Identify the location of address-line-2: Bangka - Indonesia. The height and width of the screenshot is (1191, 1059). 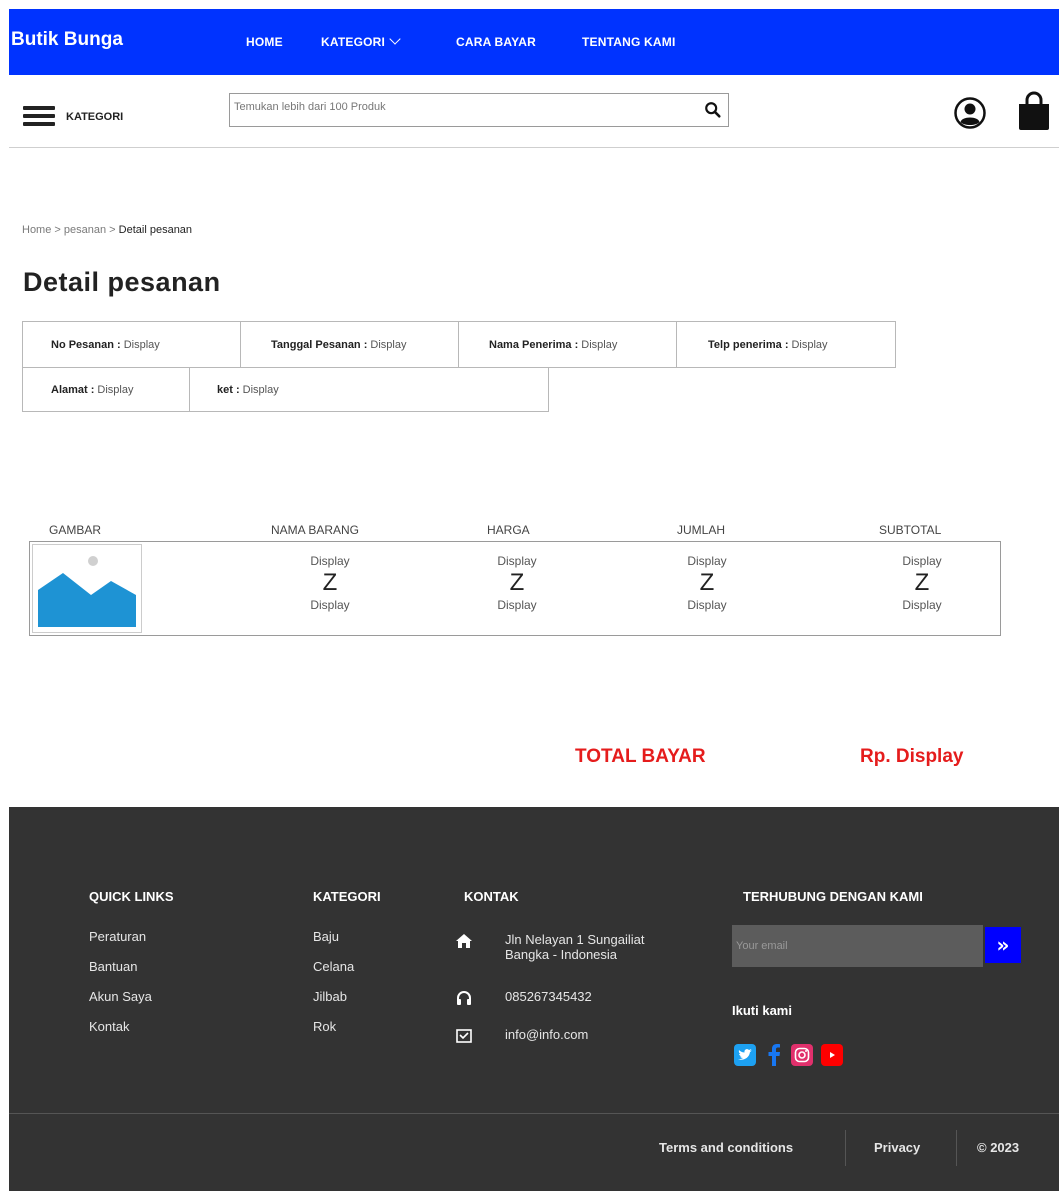
(561, 954).